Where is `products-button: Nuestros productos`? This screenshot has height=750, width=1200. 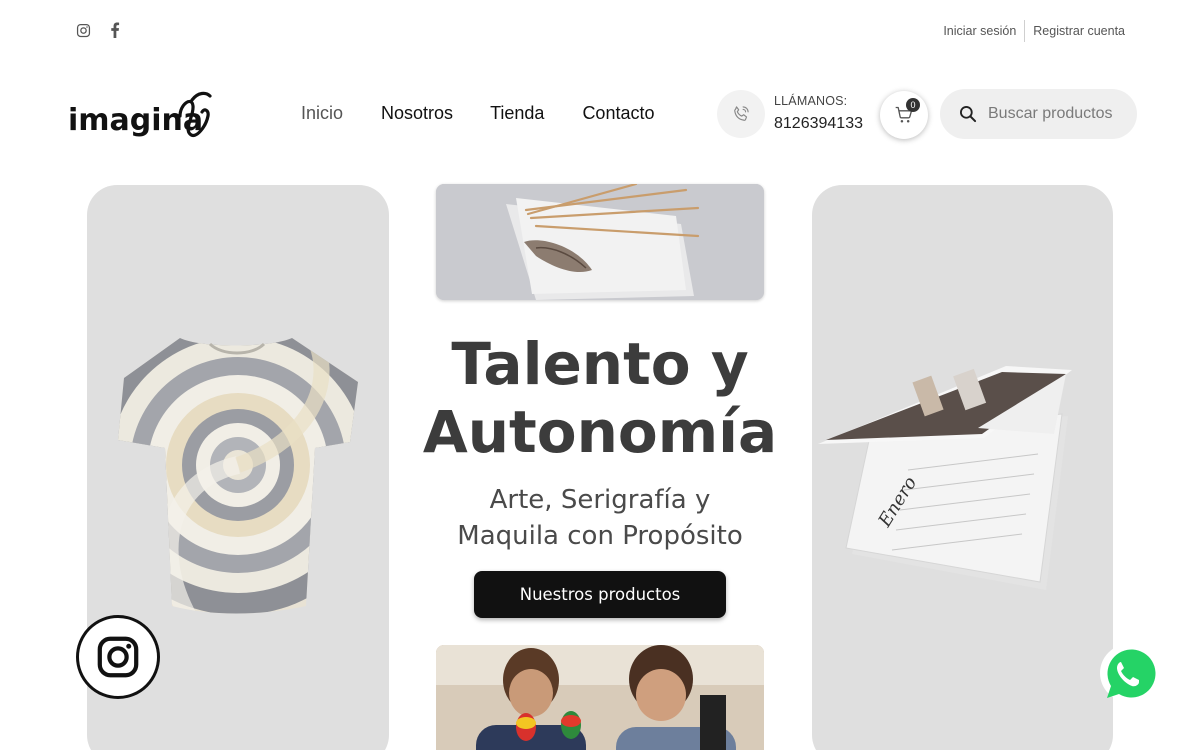 products-button: Nuestros productos is located at coordinates (600, 594).